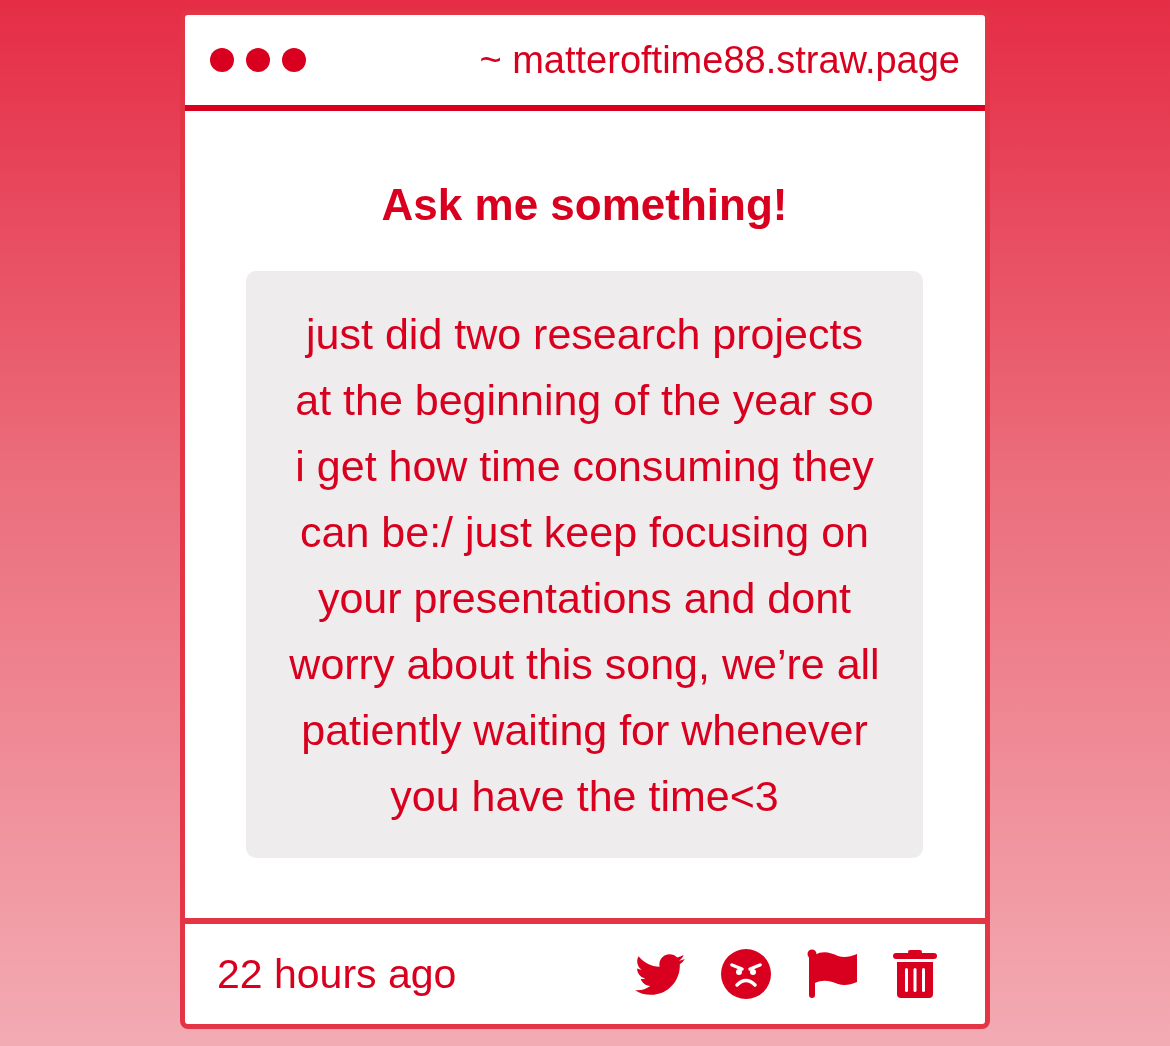  I want to click on angry-face-icon, so click(746, 974).